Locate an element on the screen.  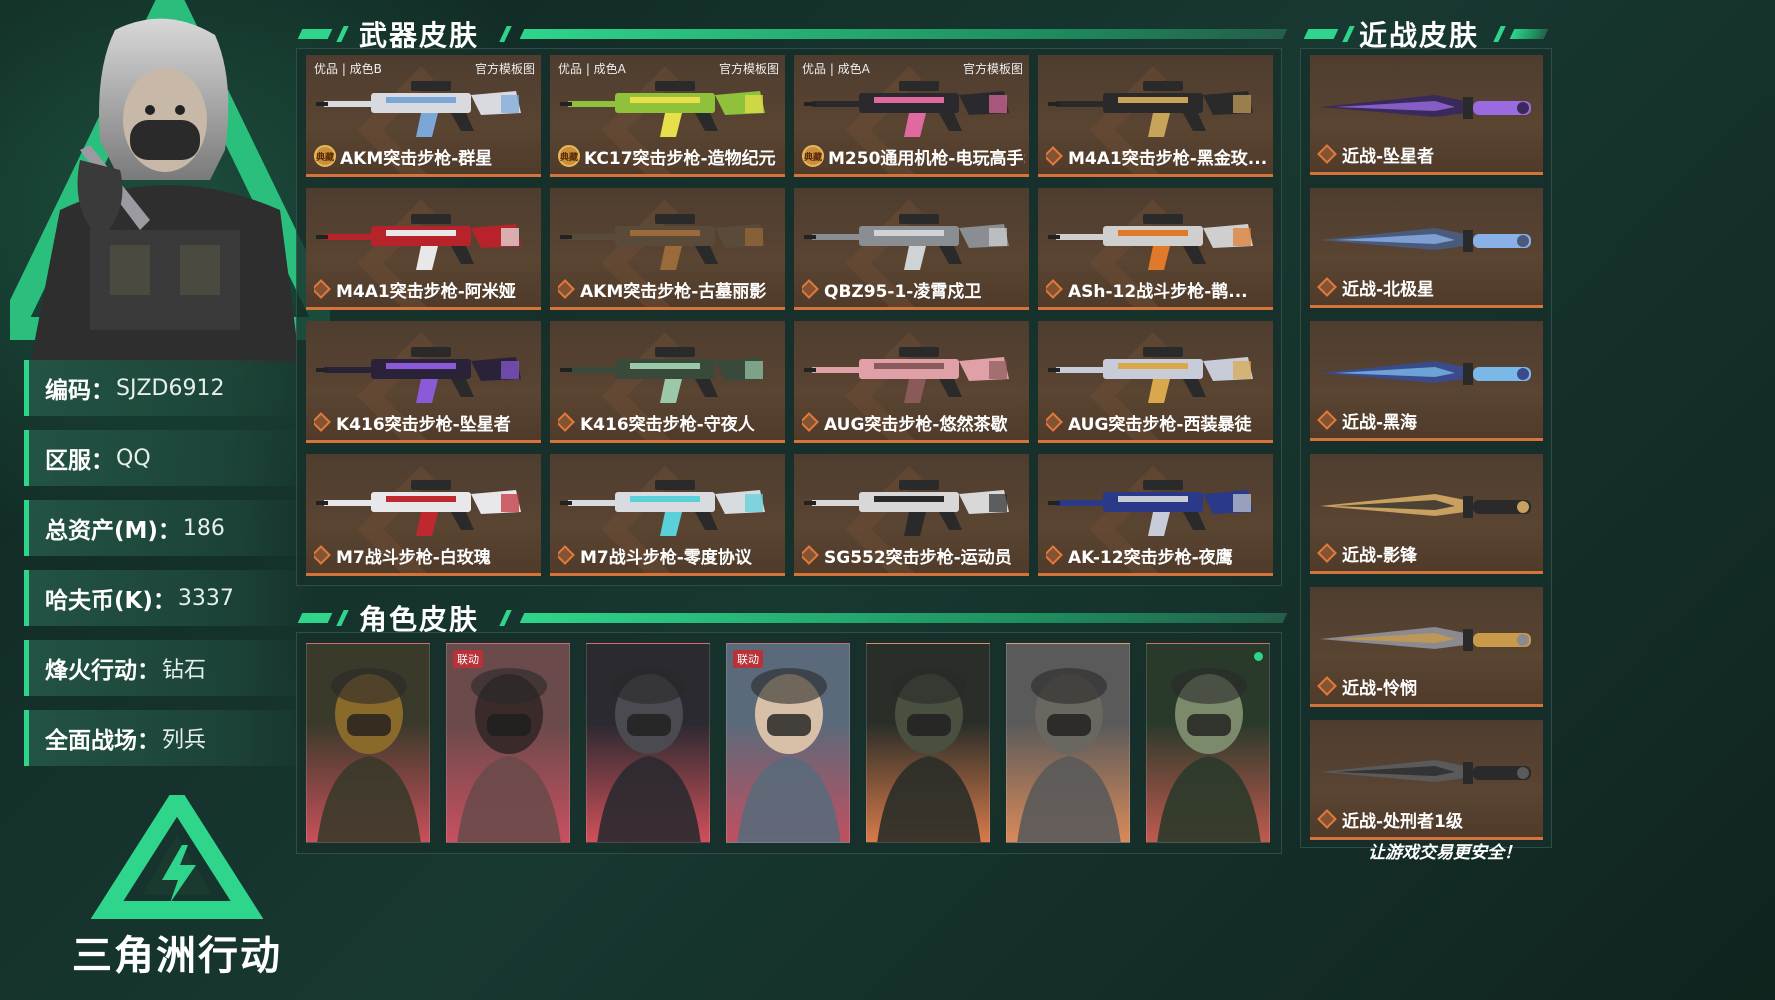
weapon-card: AK-12突击步枪-夜鹰 is located at coordinates (1155, 515).